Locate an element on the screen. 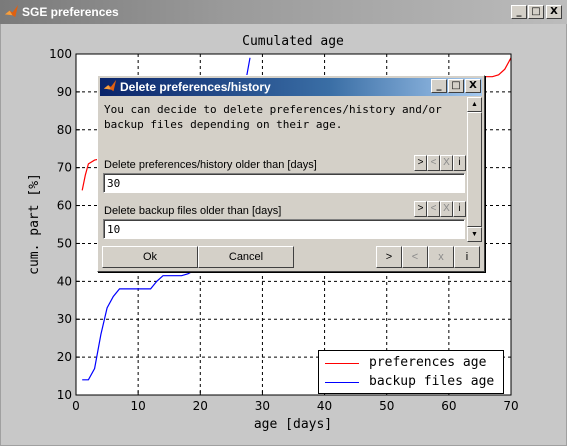  cancel-button: Cancel is located at coordinates (246, 257).